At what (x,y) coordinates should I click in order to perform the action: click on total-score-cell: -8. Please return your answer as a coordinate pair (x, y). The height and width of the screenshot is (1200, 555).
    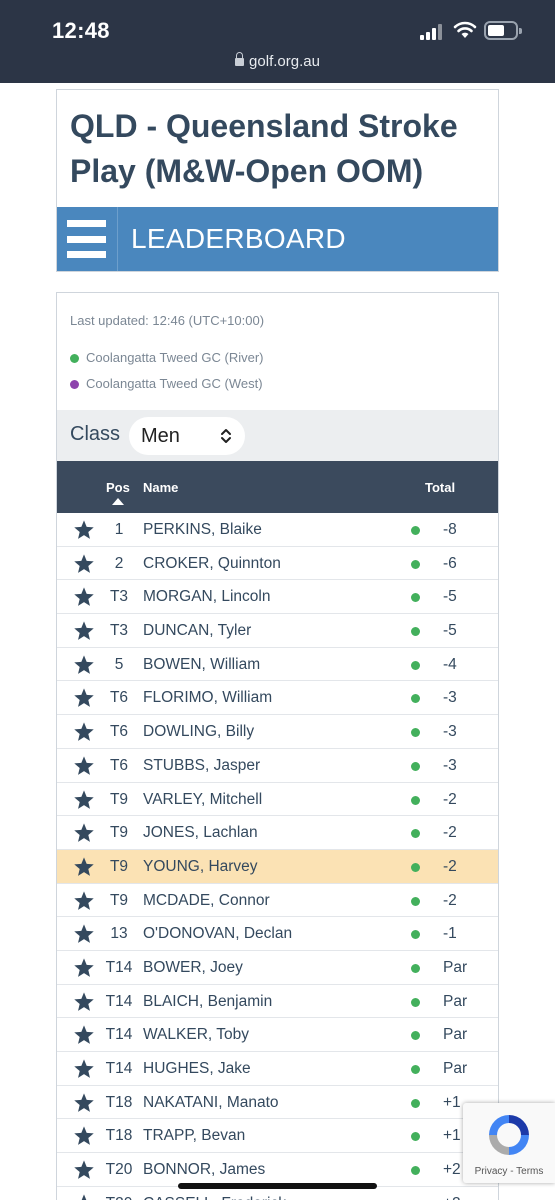
    Looking at the image, I should click on (450, 529).